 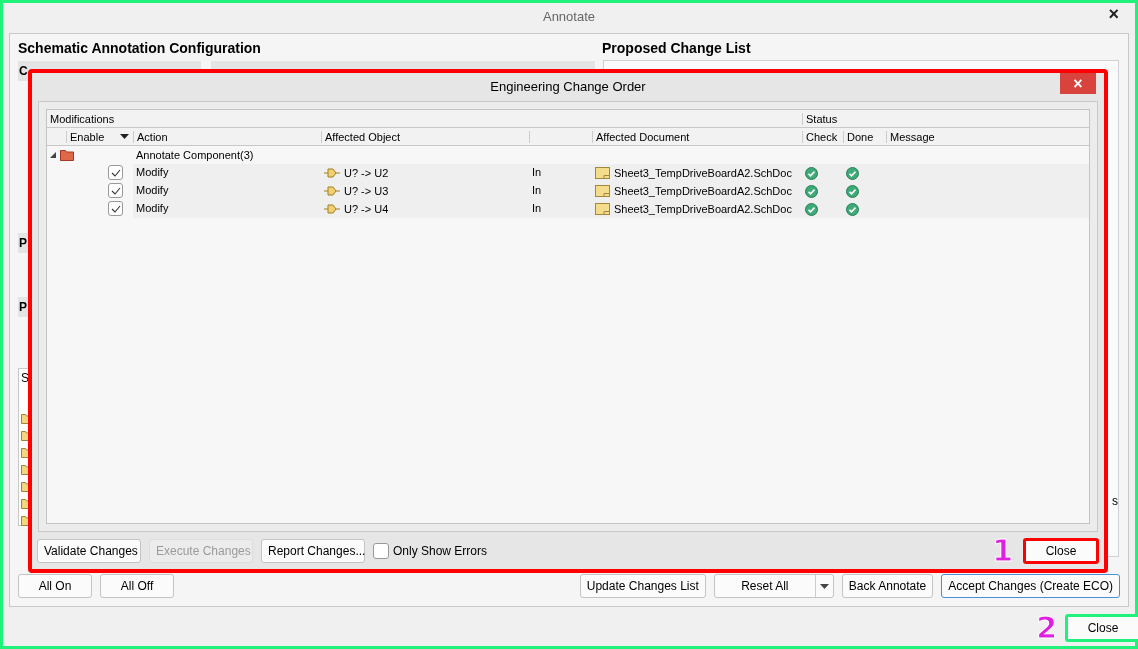 I want to click on column-header: Check, so click(x=822, y=136).